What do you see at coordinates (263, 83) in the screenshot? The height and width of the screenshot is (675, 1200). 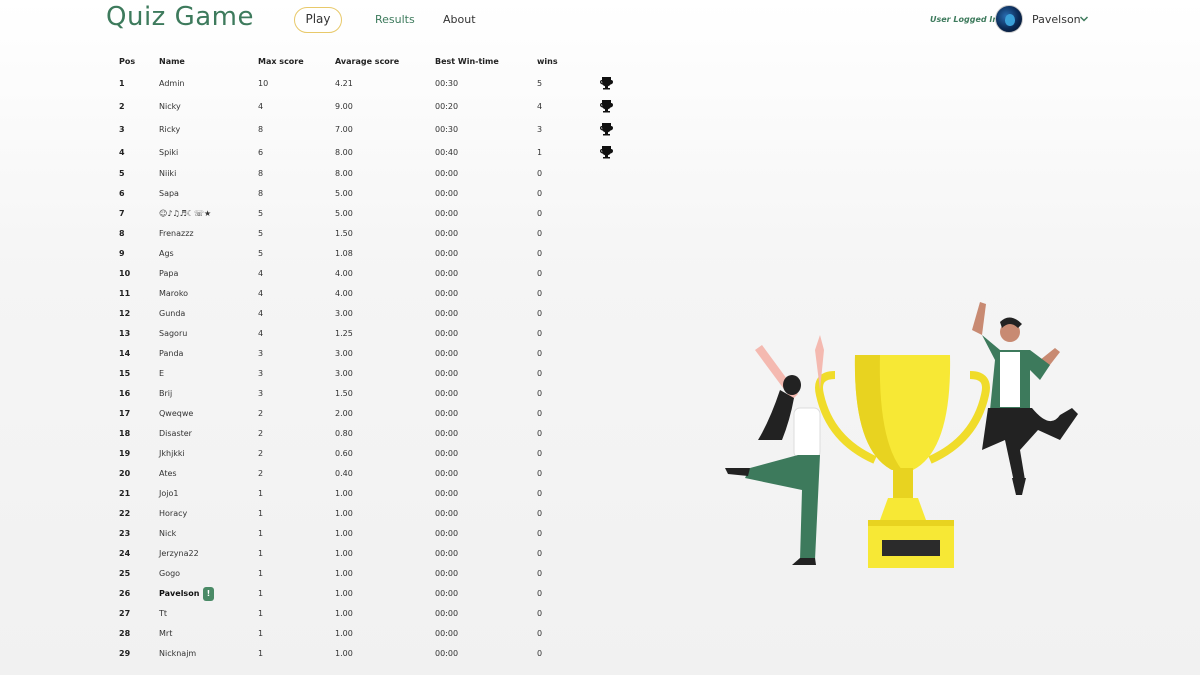 I see `row-max-score: 10` at bounding box center [263, 83].